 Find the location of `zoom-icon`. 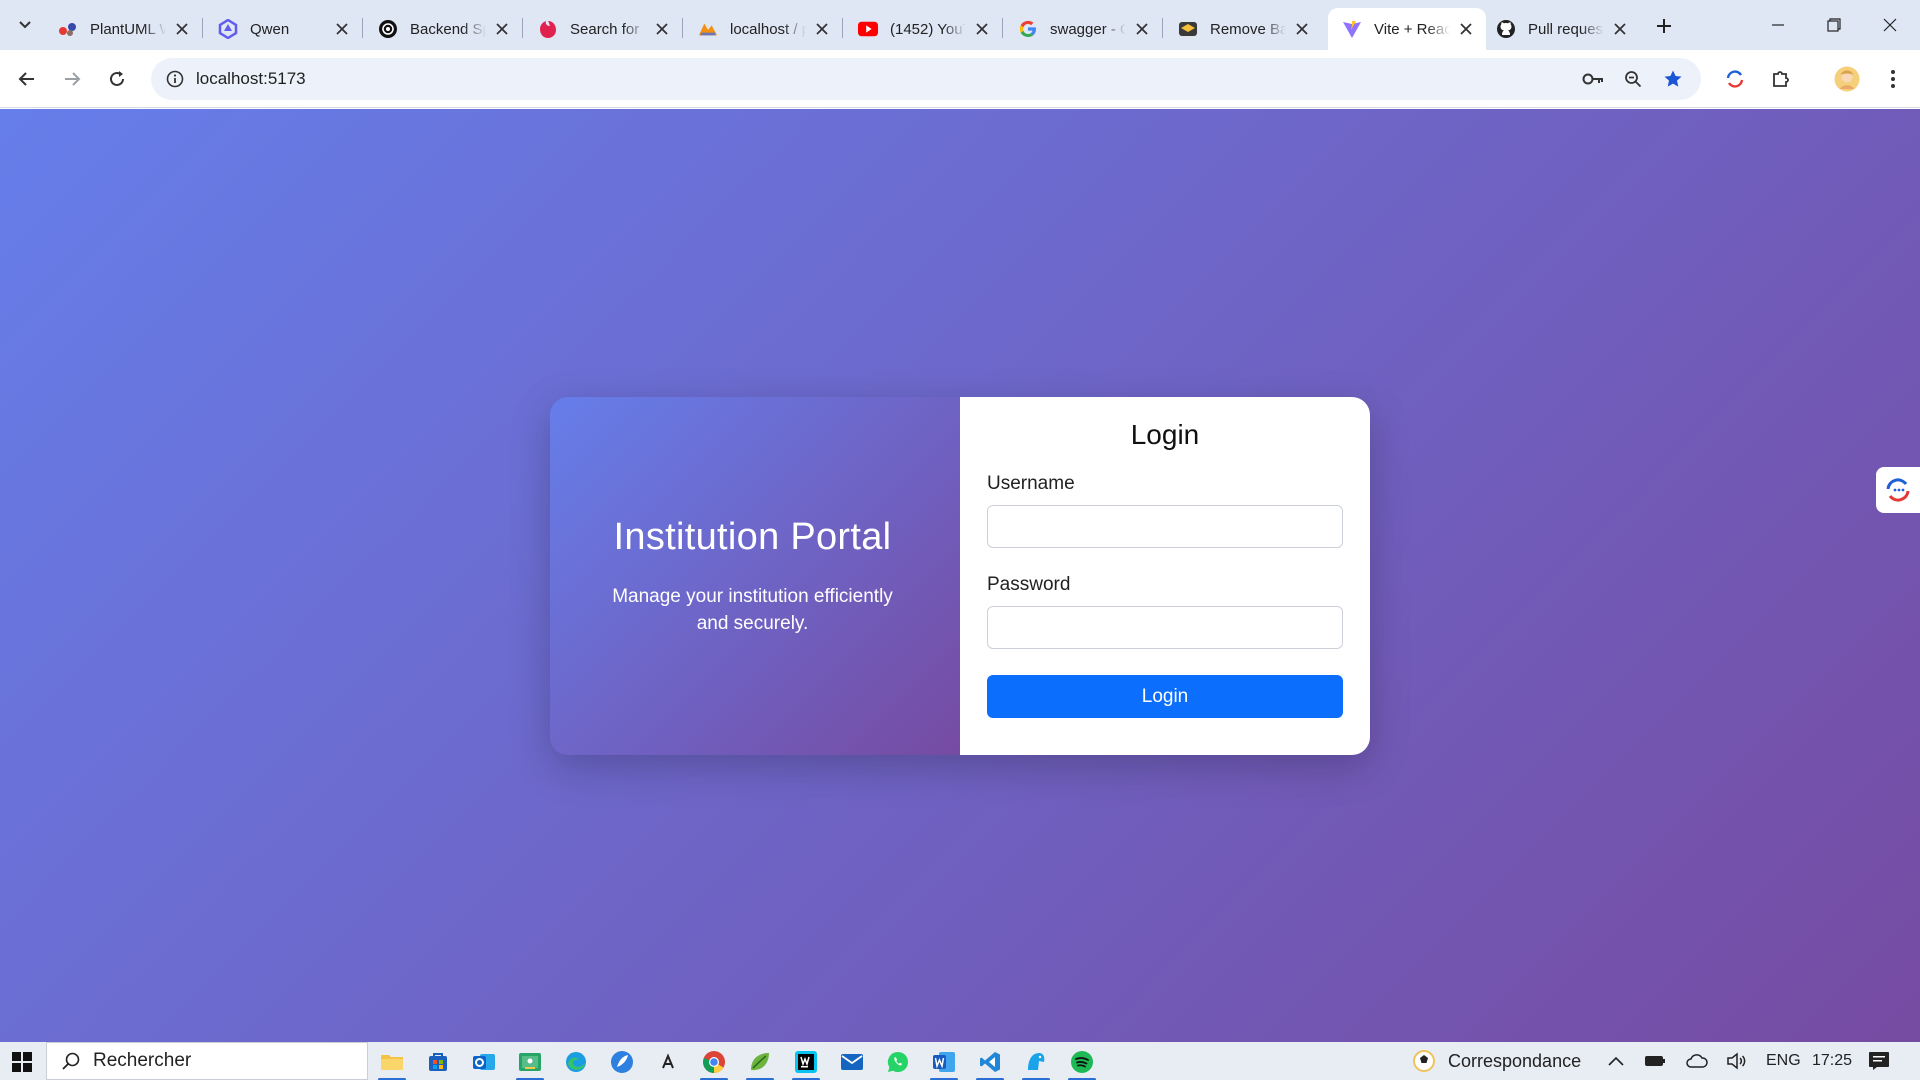

zoom-icon is located at coordinates (1633, 79).